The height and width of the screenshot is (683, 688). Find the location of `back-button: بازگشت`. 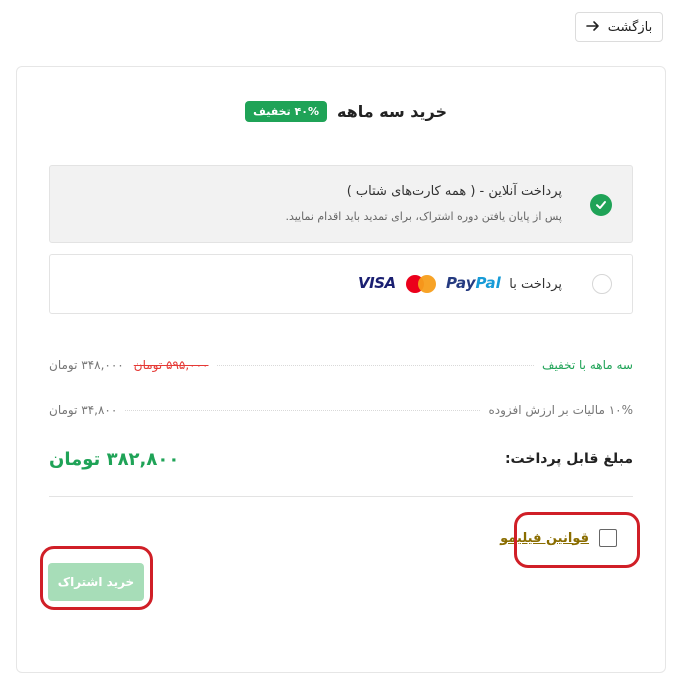

back-button: بازگشت is located at coordinates (619, 27).